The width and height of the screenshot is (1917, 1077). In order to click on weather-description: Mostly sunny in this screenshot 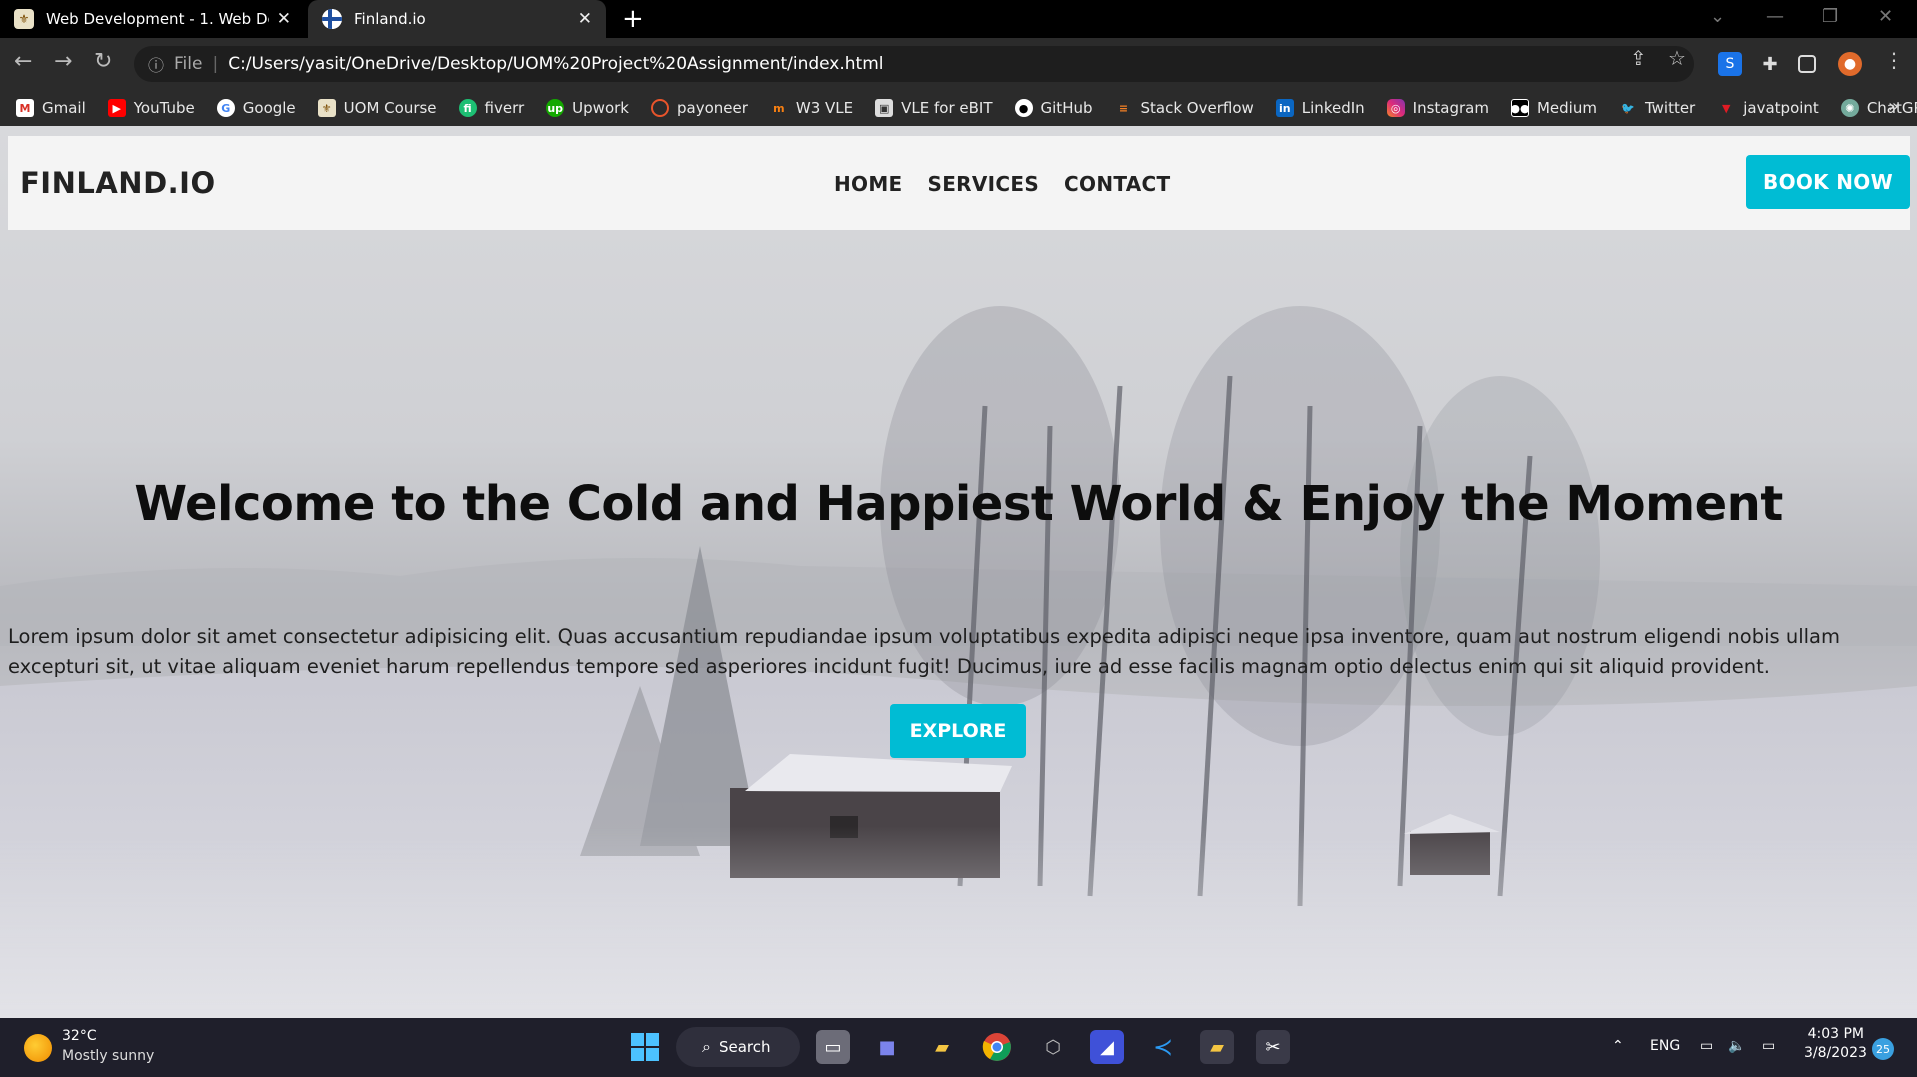, I will do `click(108, 1056)`.